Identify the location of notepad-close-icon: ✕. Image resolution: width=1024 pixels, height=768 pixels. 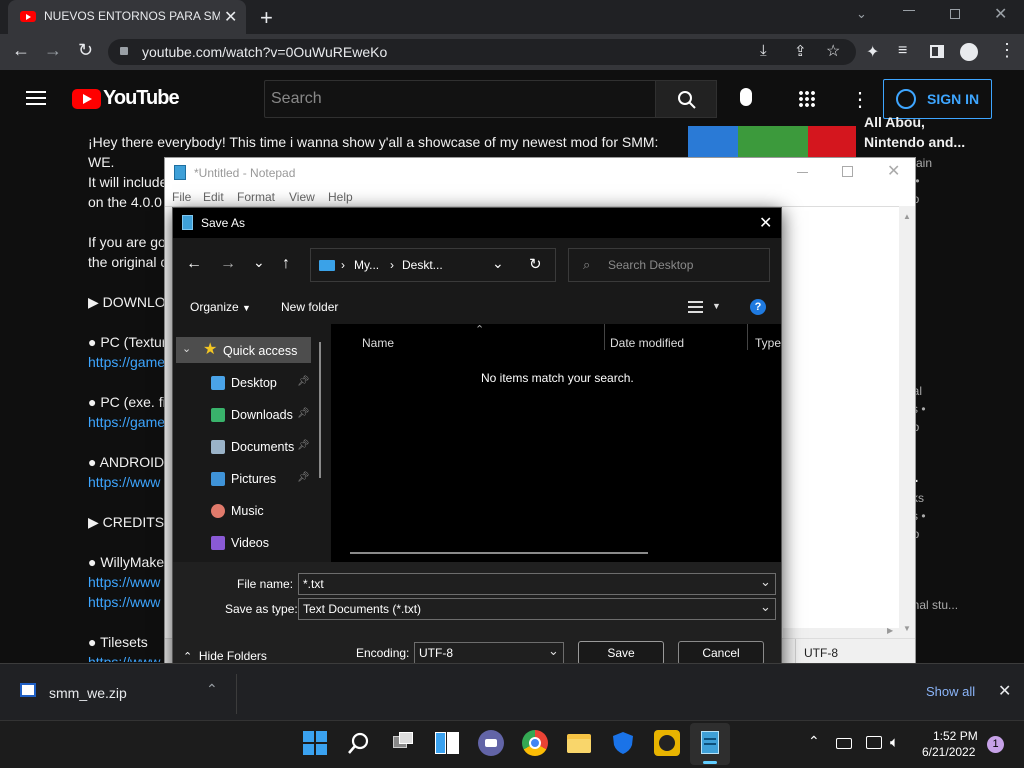
(893, 171).